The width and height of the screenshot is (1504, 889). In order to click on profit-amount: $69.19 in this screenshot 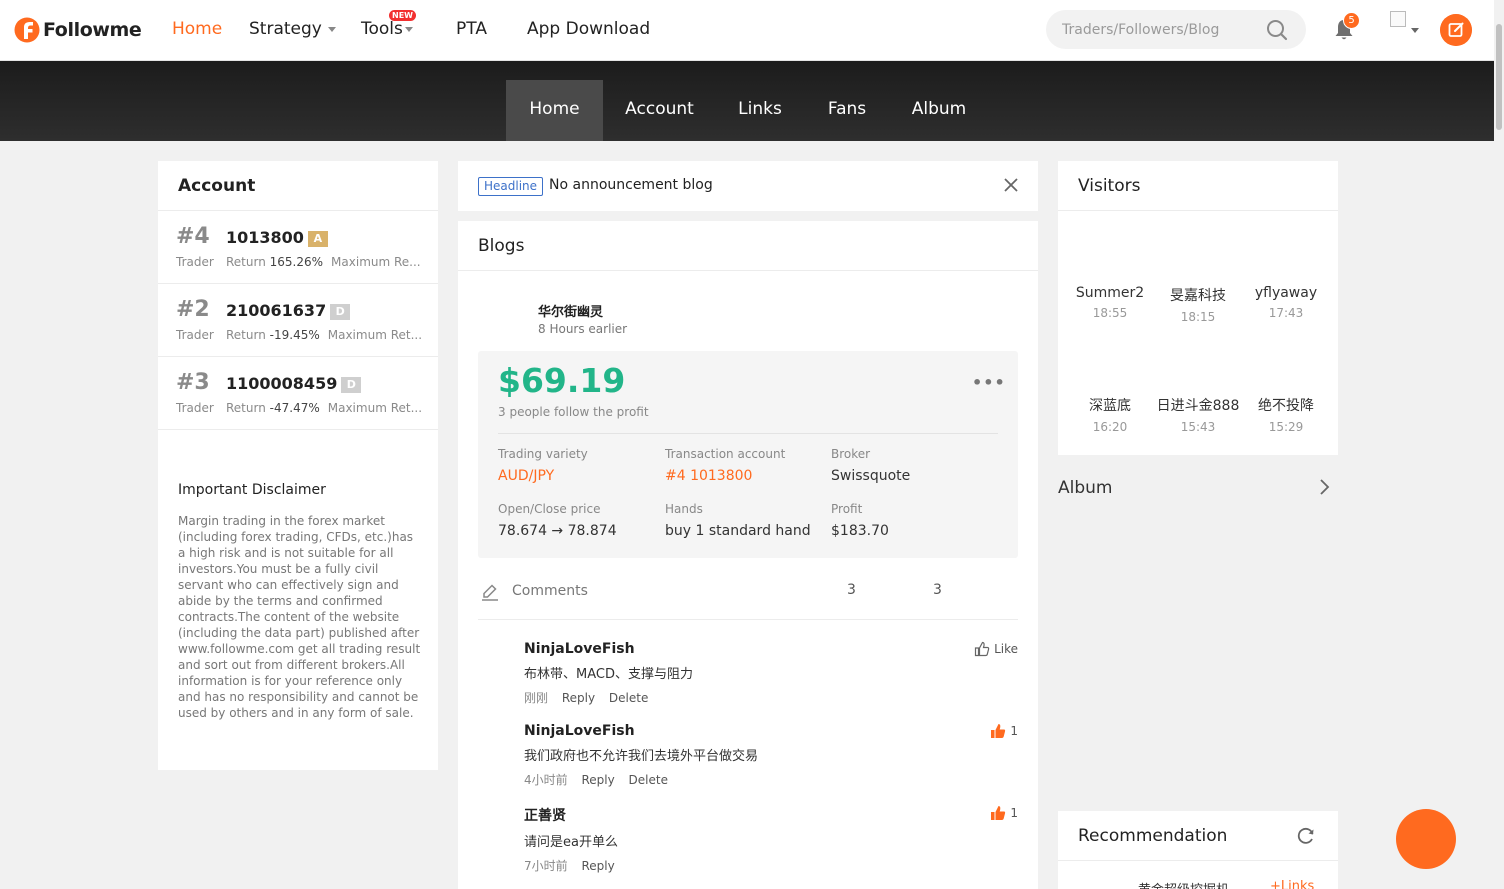, I will do `click(562, 380)`.